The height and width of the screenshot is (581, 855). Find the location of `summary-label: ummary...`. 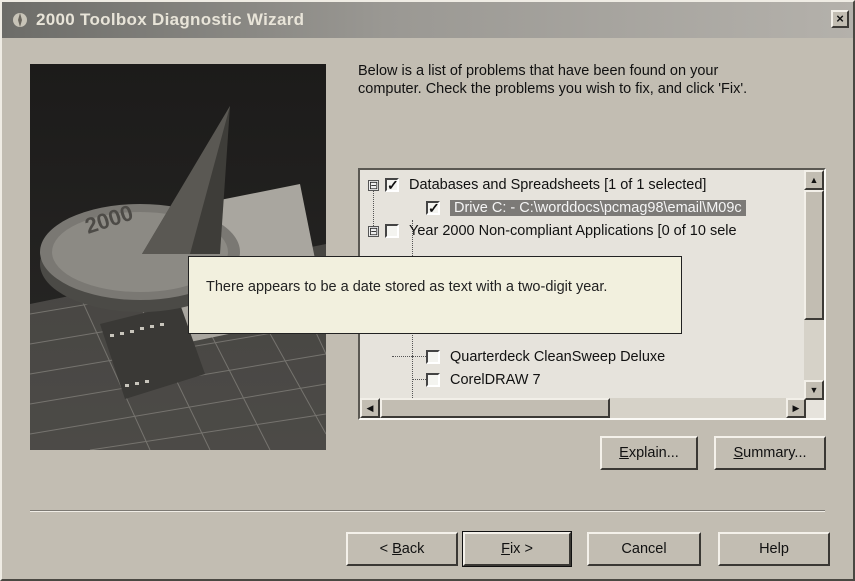

summary-label: ummary... is located at coordinates (775, 453).